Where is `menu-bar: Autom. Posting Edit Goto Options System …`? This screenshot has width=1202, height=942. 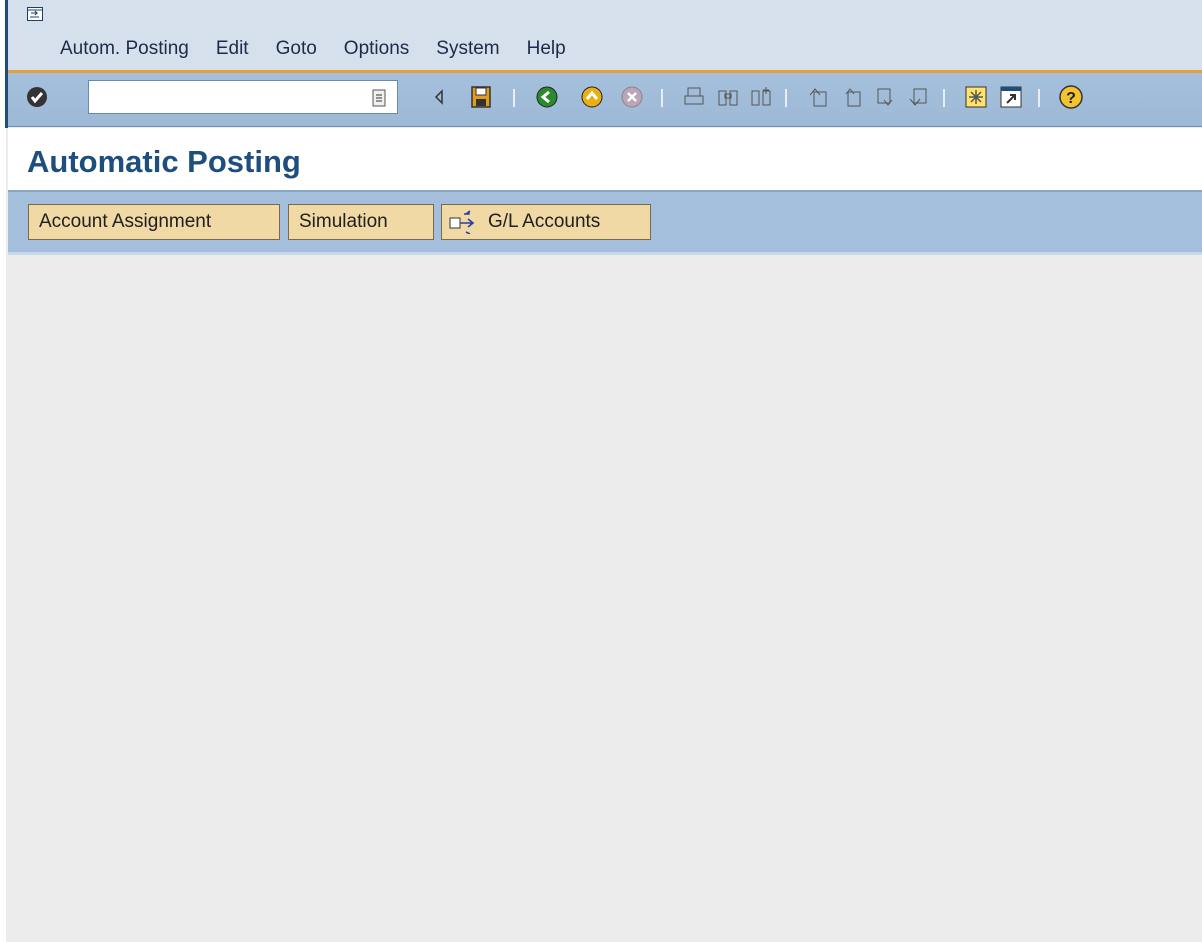 menu-bar: Autom. Posting Edit Goto Options System … is located at coordinates (605, 35).